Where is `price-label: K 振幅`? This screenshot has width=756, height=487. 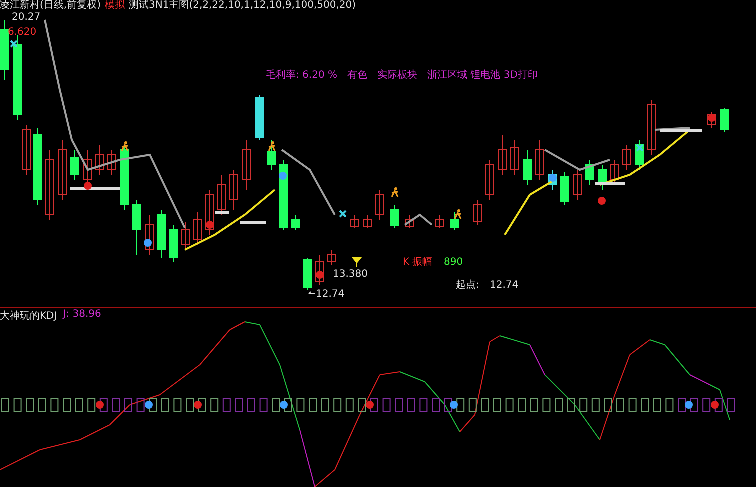
price-label: K 振幅 is located at coordinates (418, 262).